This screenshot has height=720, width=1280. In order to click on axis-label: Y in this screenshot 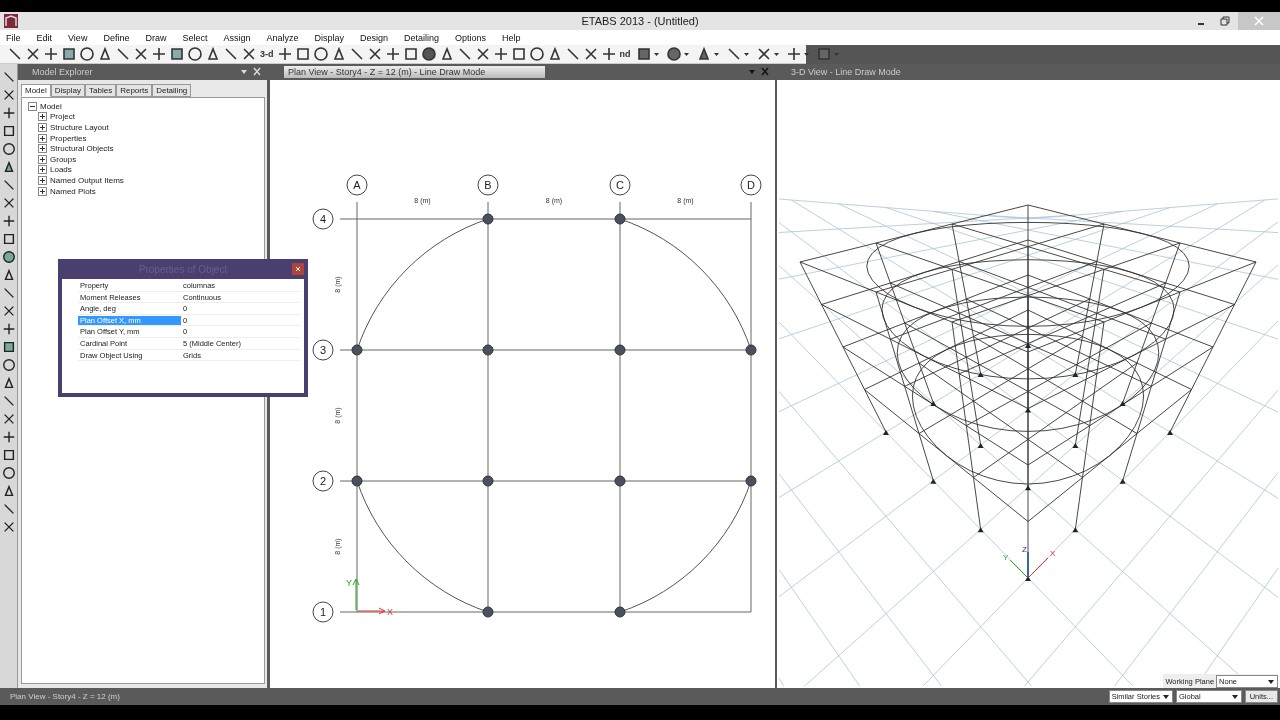, I will do `click(1006, 557)`.